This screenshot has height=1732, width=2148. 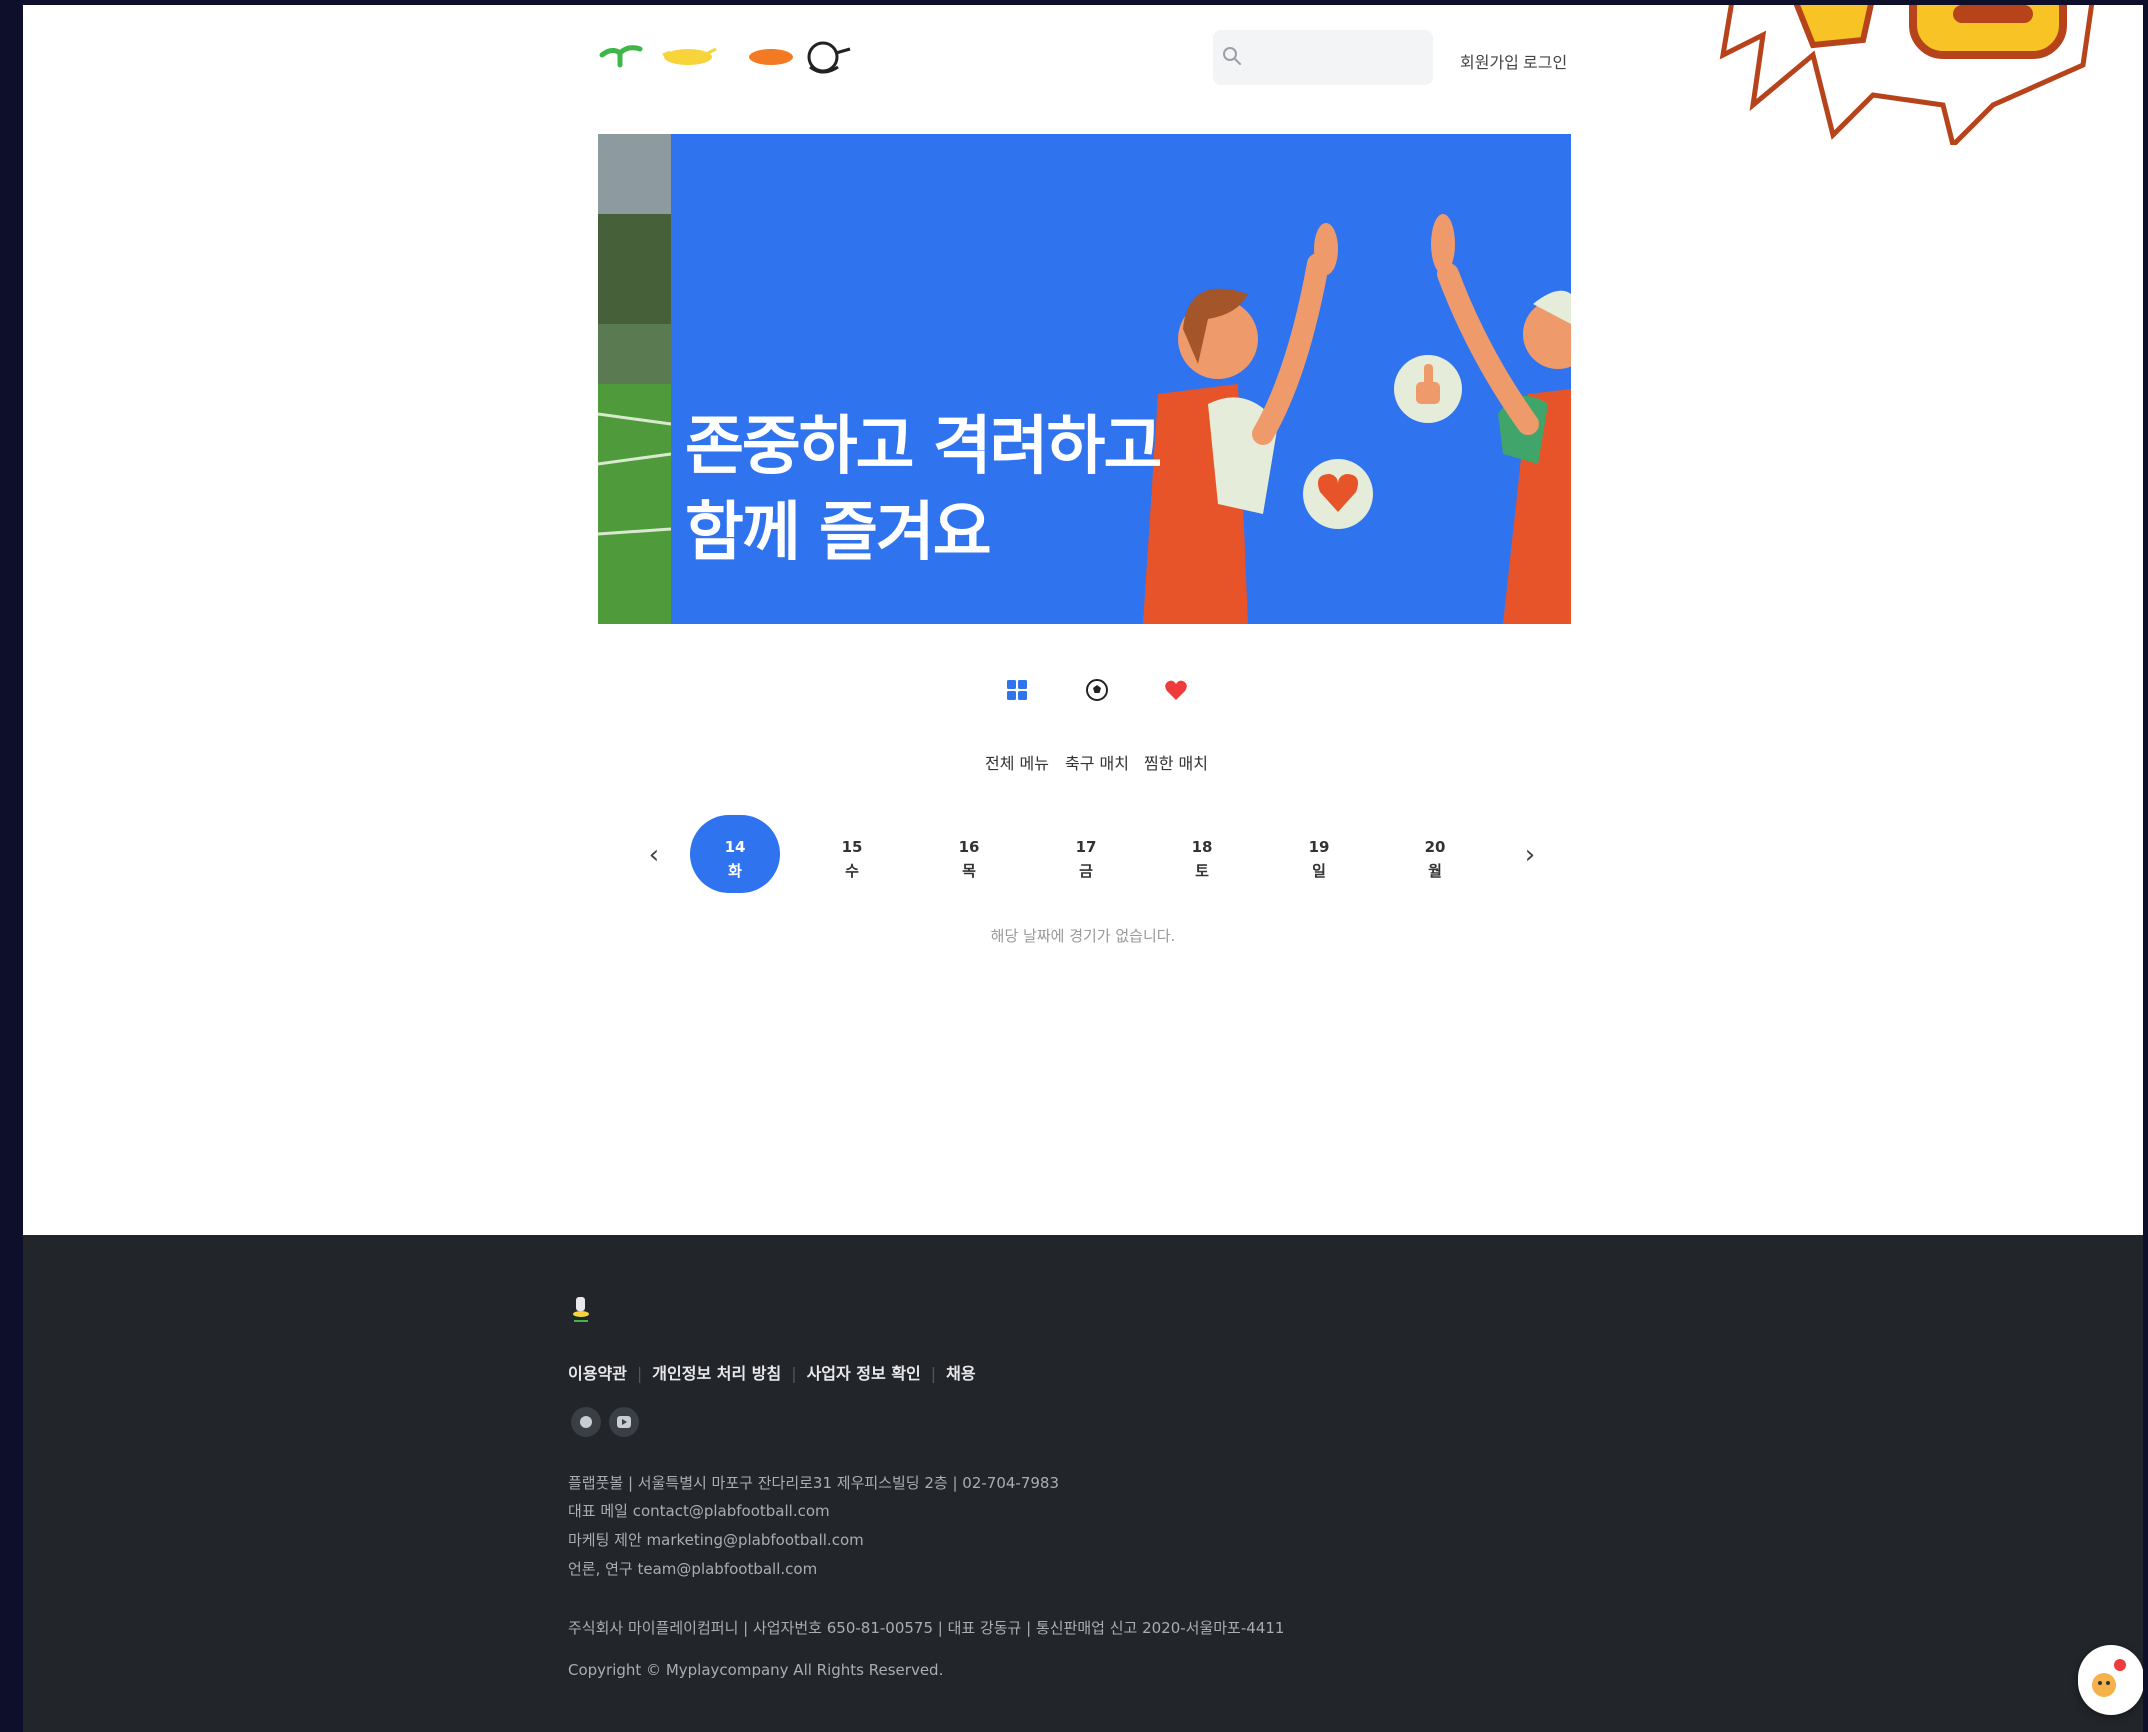 What do you see at coordinates (969, 871) in the screenshot?
I see `date-weekday: 목` at bounding box center [969, 871].